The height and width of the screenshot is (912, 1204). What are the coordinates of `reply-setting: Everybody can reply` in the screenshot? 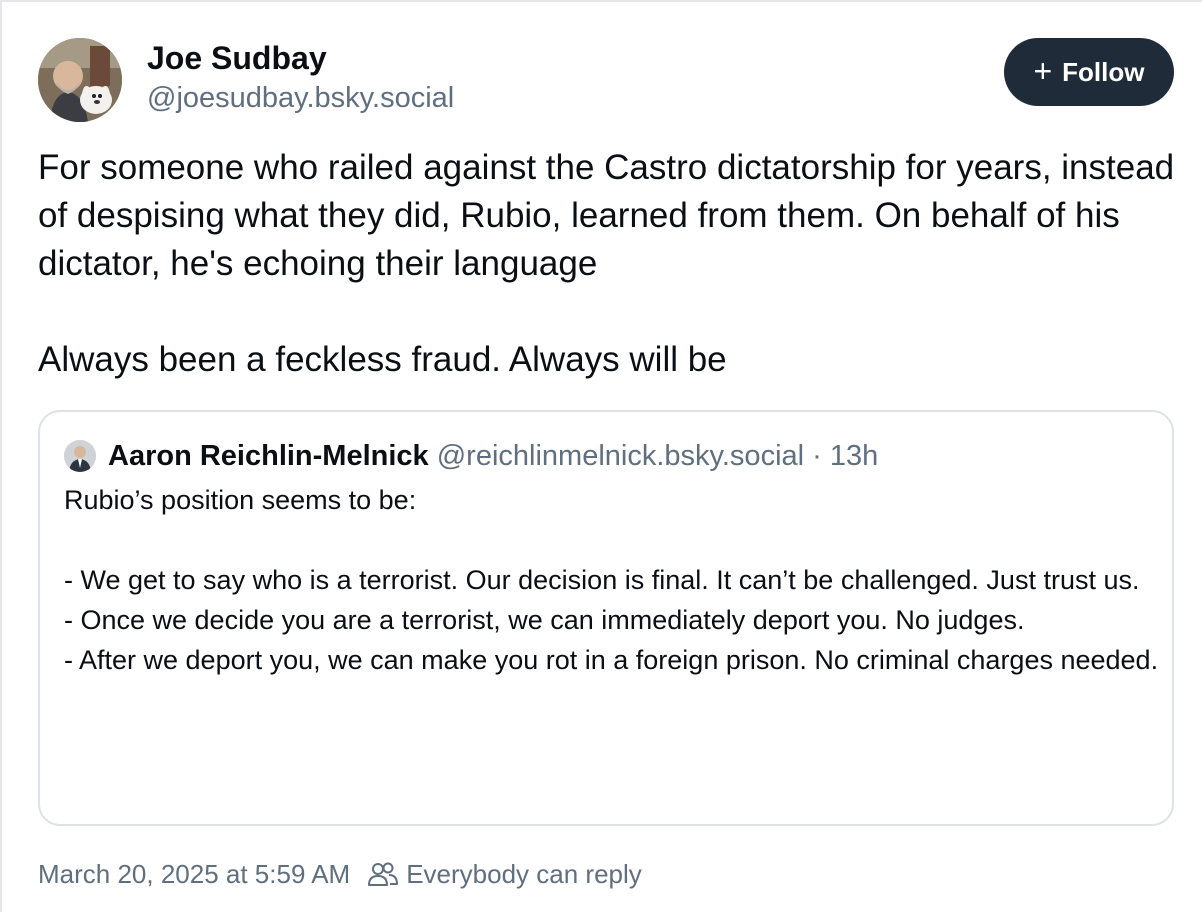 It's located at (524, 874).